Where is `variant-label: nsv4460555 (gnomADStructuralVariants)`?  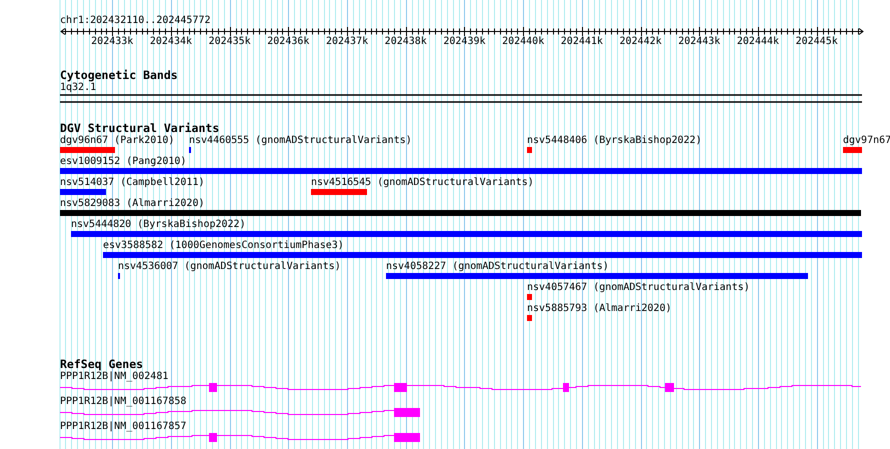
variant-label: nsv4460555 (gnomADStructuralVariants) is located at coordinates (300, 141).